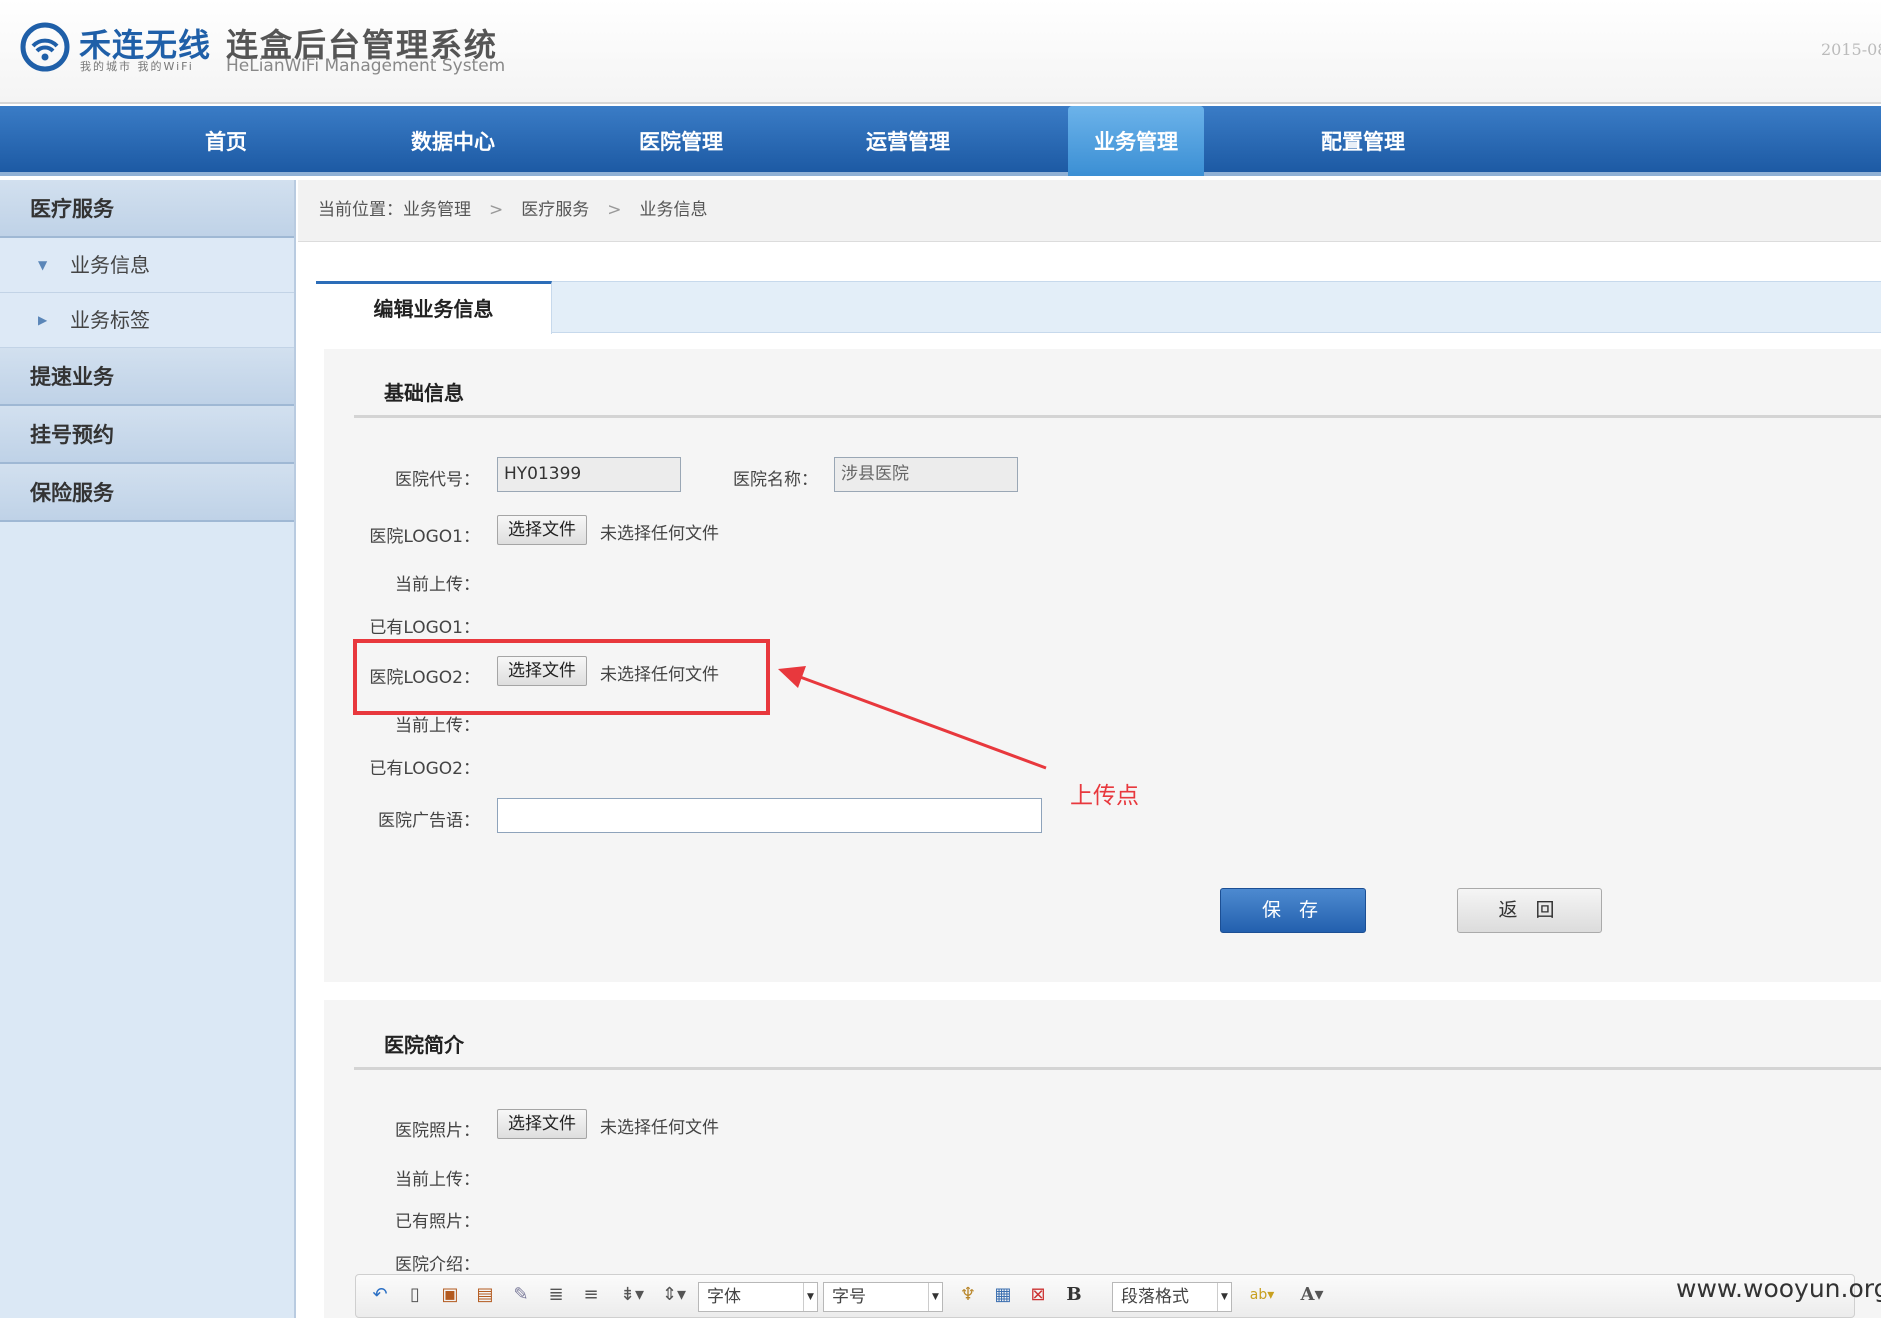  I want to click on format-brush-icon: ♆, so click(968, 1295).